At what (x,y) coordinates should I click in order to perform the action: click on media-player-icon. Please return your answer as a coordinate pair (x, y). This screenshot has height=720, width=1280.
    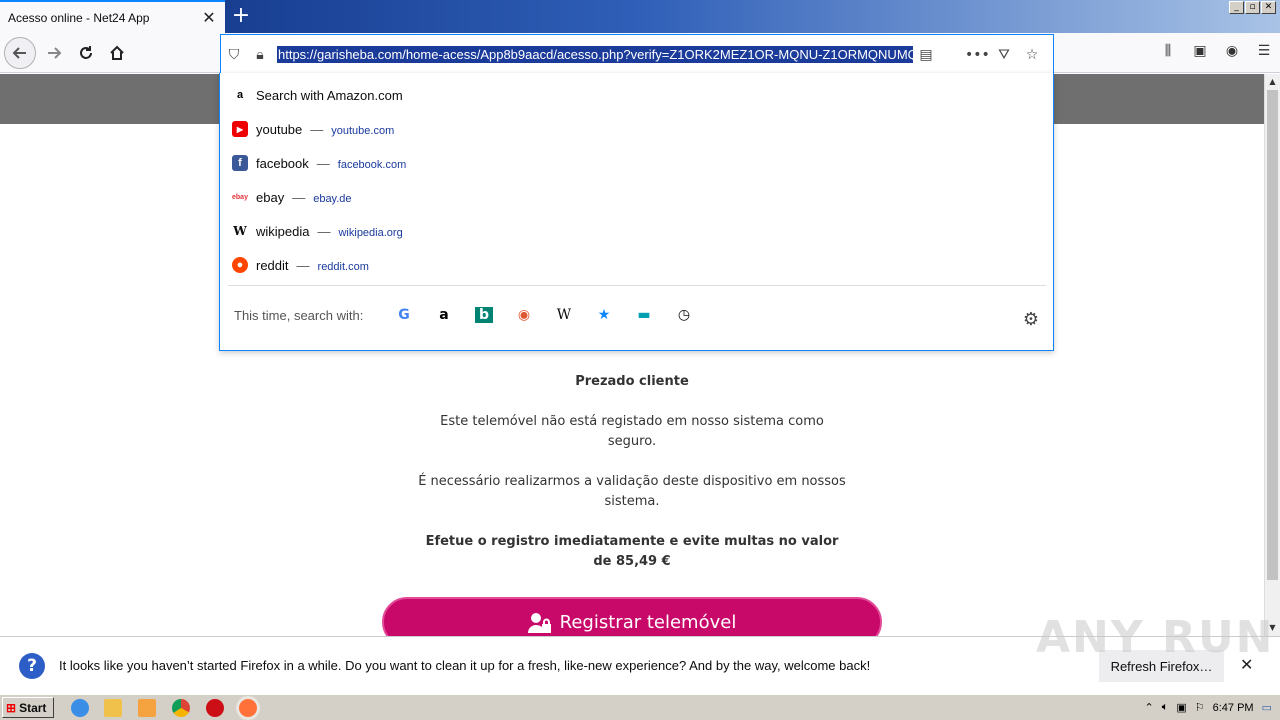
    Looking at the image, I should click on (147, 708).